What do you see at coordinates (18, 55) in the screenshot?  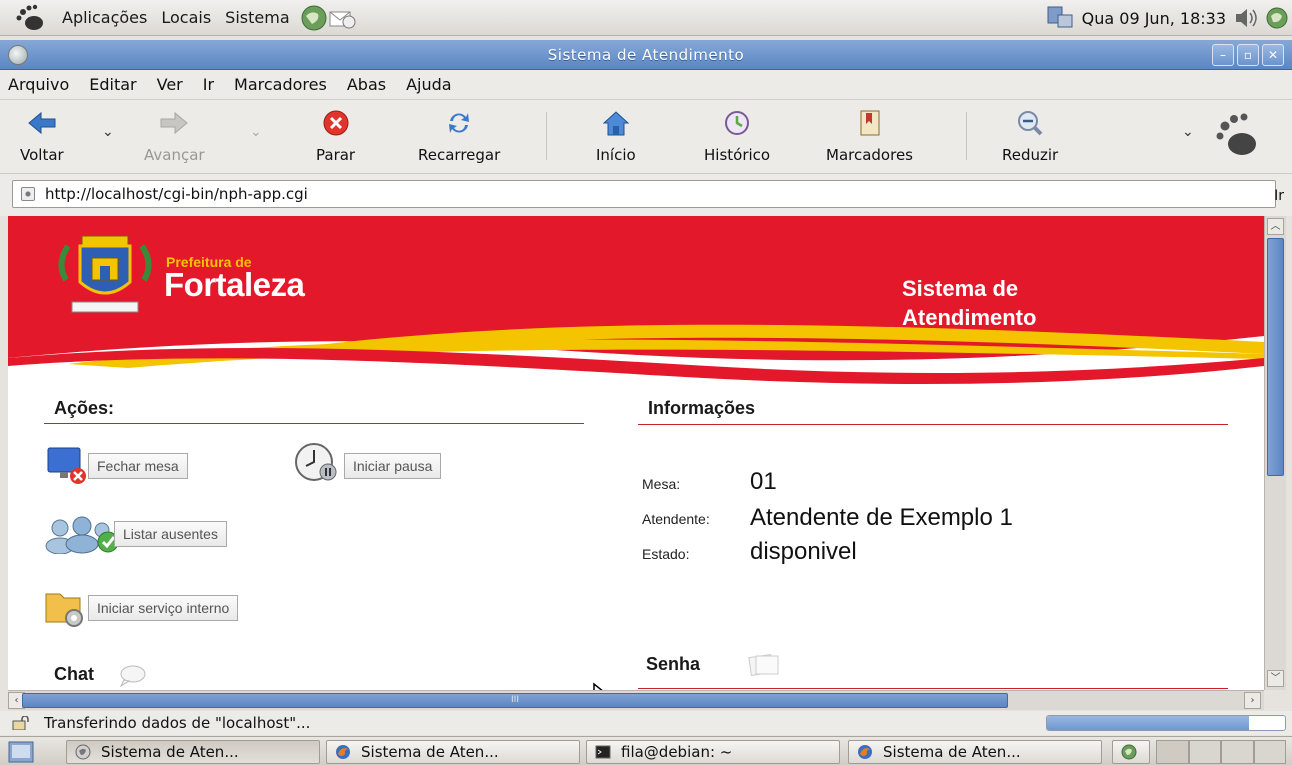 I see `window-menu-icon` at bounding box center [18, 55].